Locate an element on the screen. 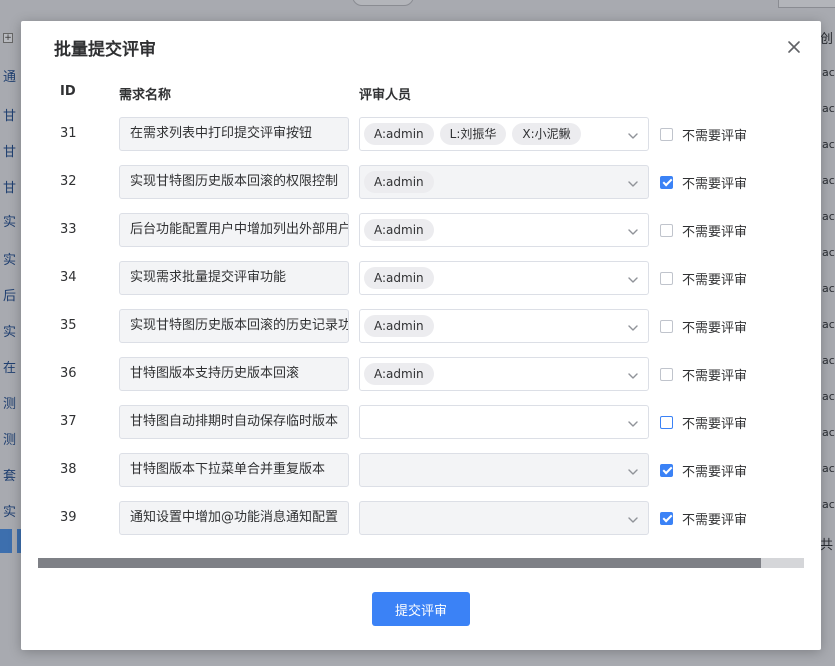  background-left-item: 通 is located at coordinates (10, 77).